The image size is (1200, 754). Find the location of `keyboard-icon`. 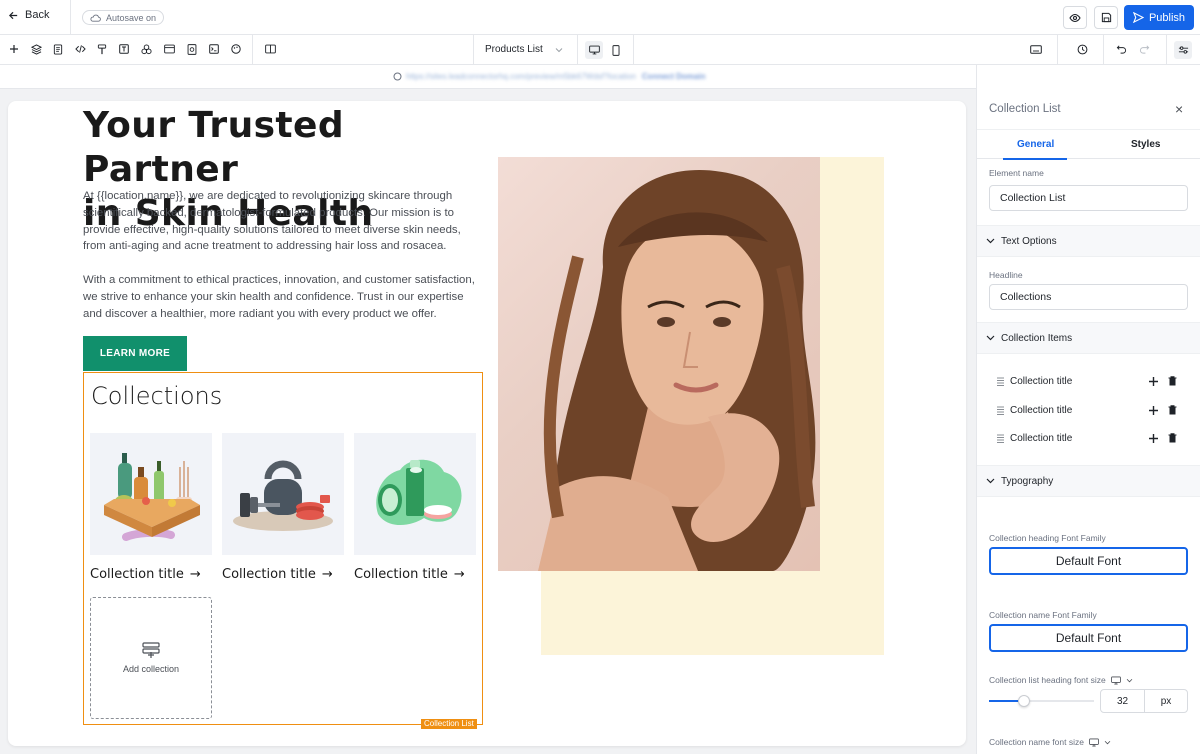

keyboard-icon is located at coordinates (1036, 49).